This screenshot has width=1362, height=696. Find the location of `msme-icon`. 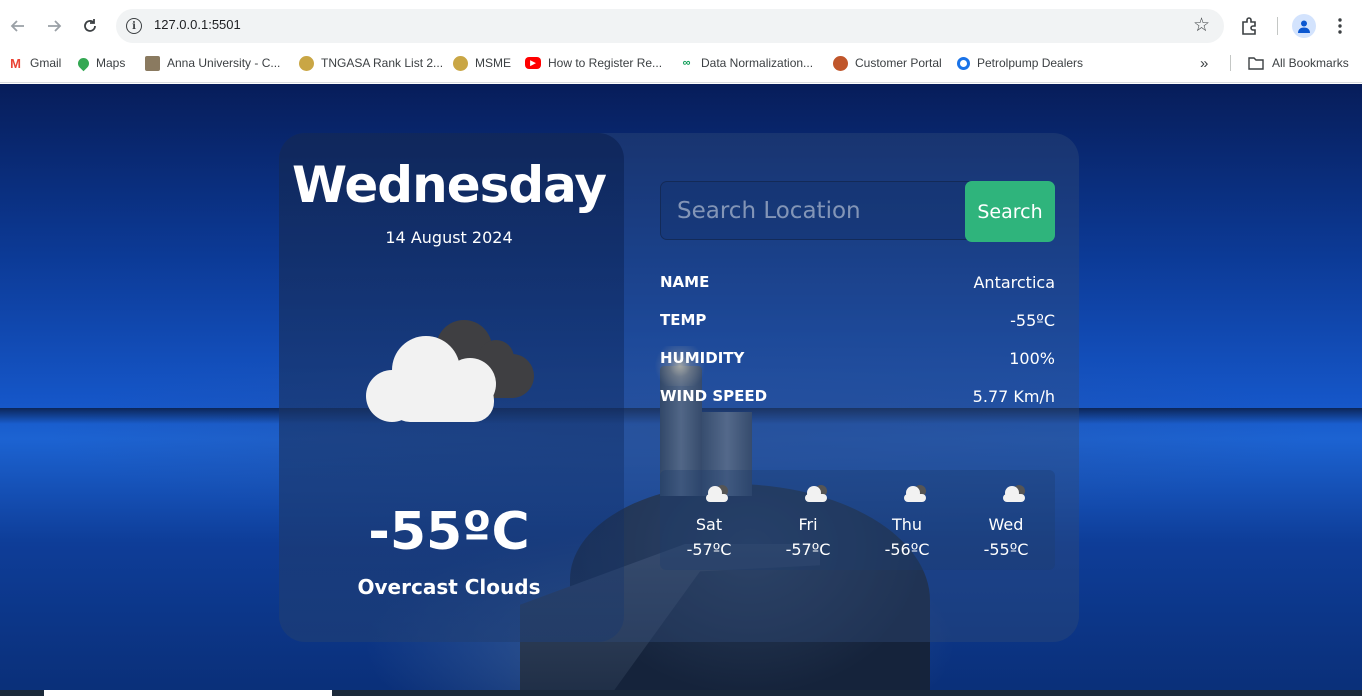

msme-icon is located at coordinates (460, 63).